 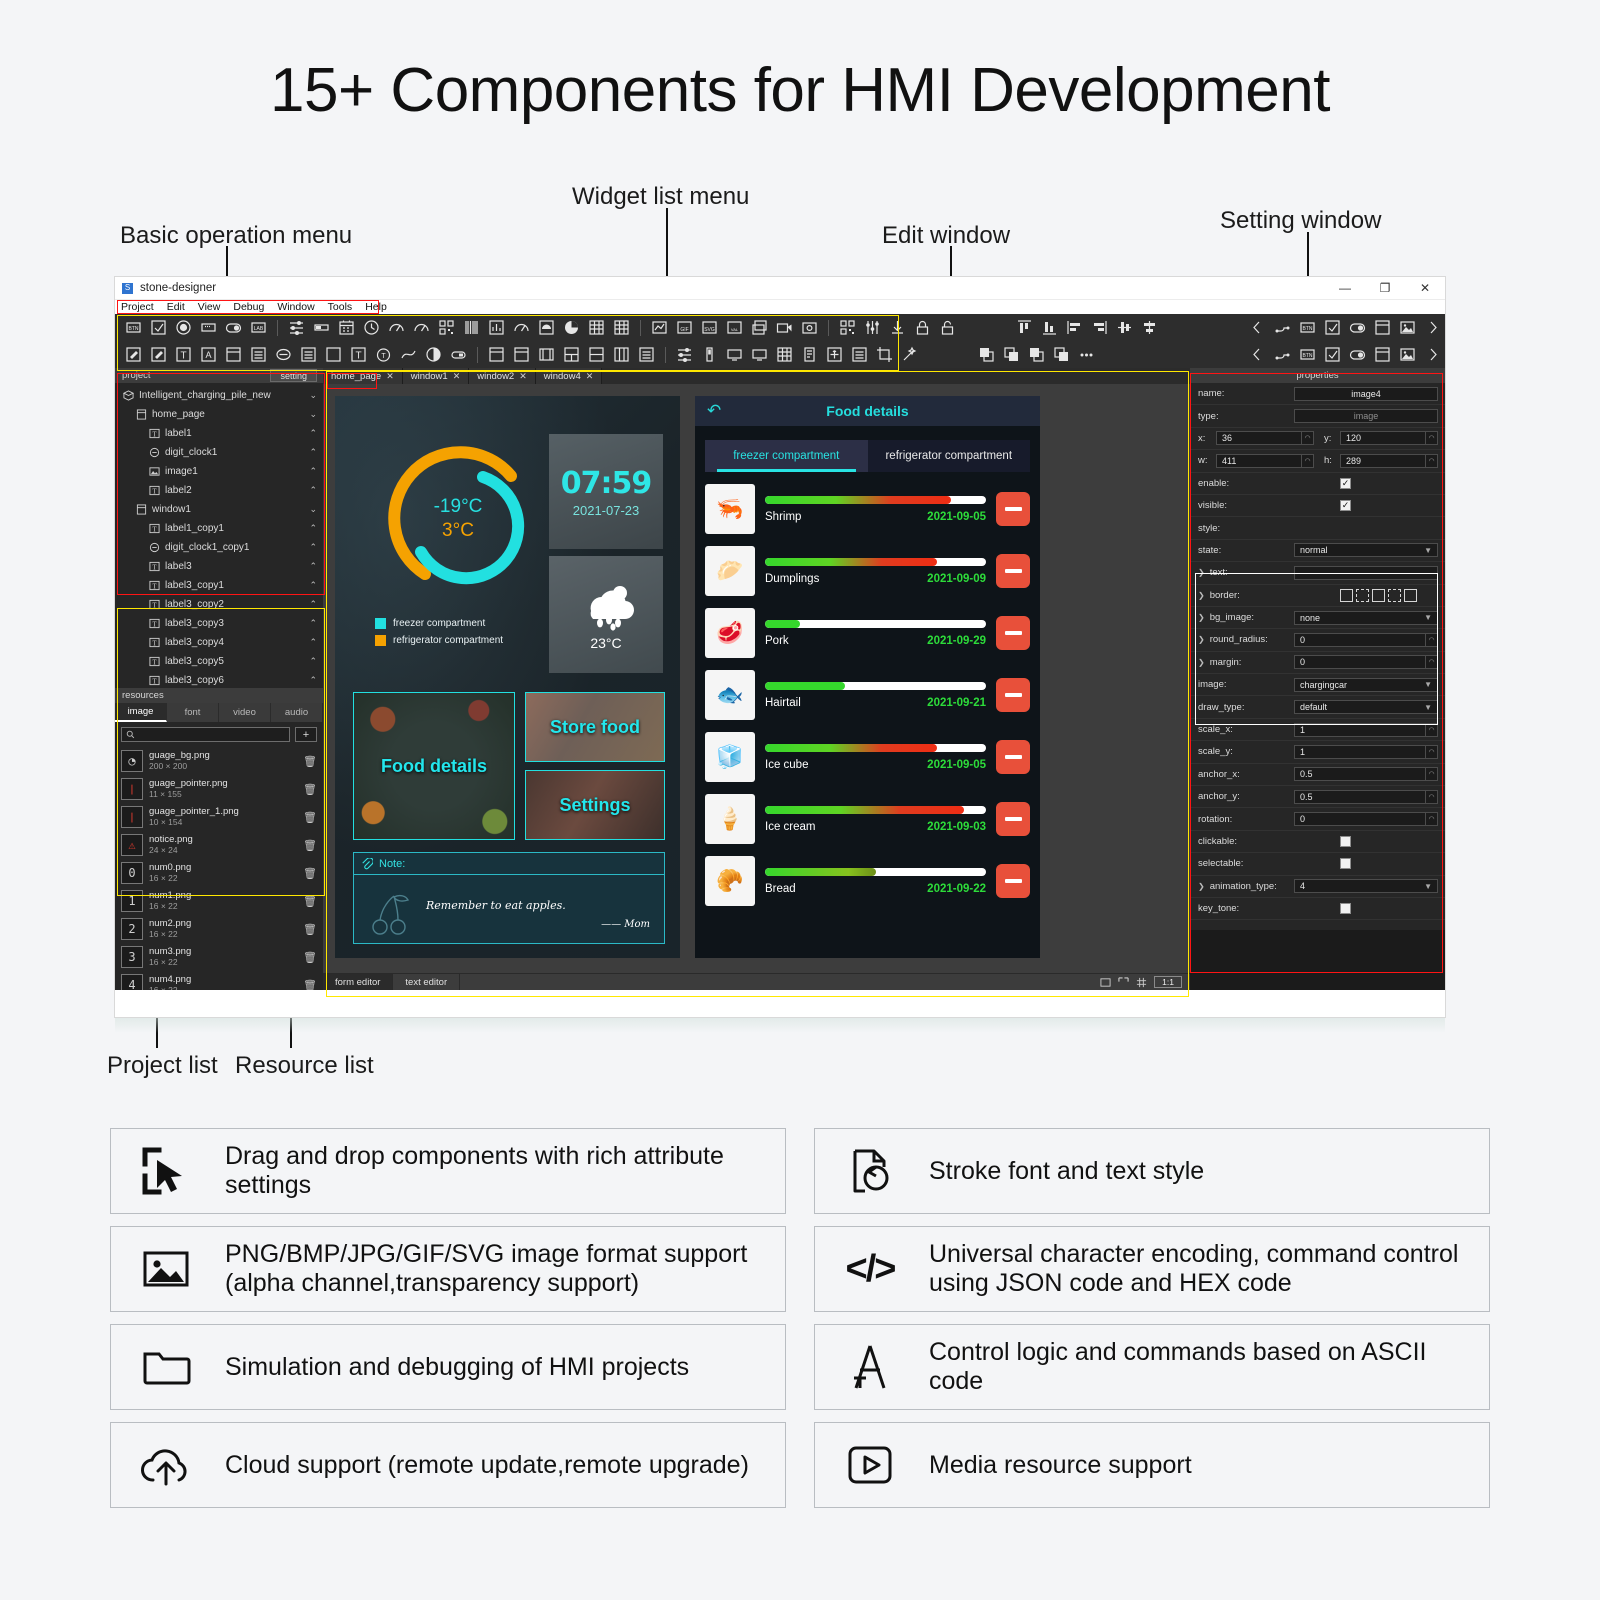 What do you see at coordinates (521, 327) in the screenshot?
I see `circle-gauge-icon` at bounding box center [521, 327].